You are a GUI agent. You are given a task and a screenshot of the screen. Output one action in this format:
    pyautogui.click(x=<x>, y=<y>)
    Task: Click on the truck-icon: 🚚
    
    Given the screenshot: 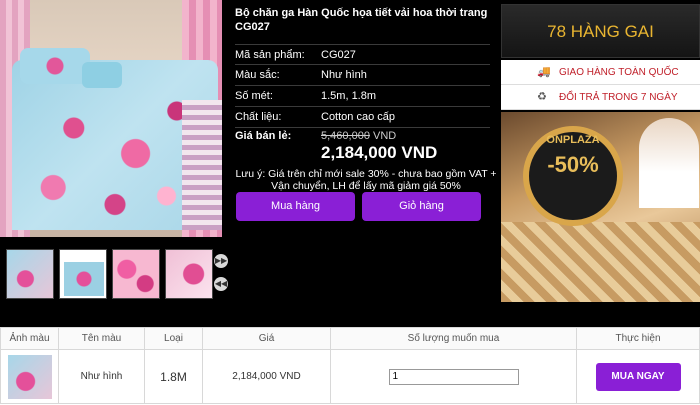 What is the action you would take?
    pyautogui.click(x=544, y=72)
    